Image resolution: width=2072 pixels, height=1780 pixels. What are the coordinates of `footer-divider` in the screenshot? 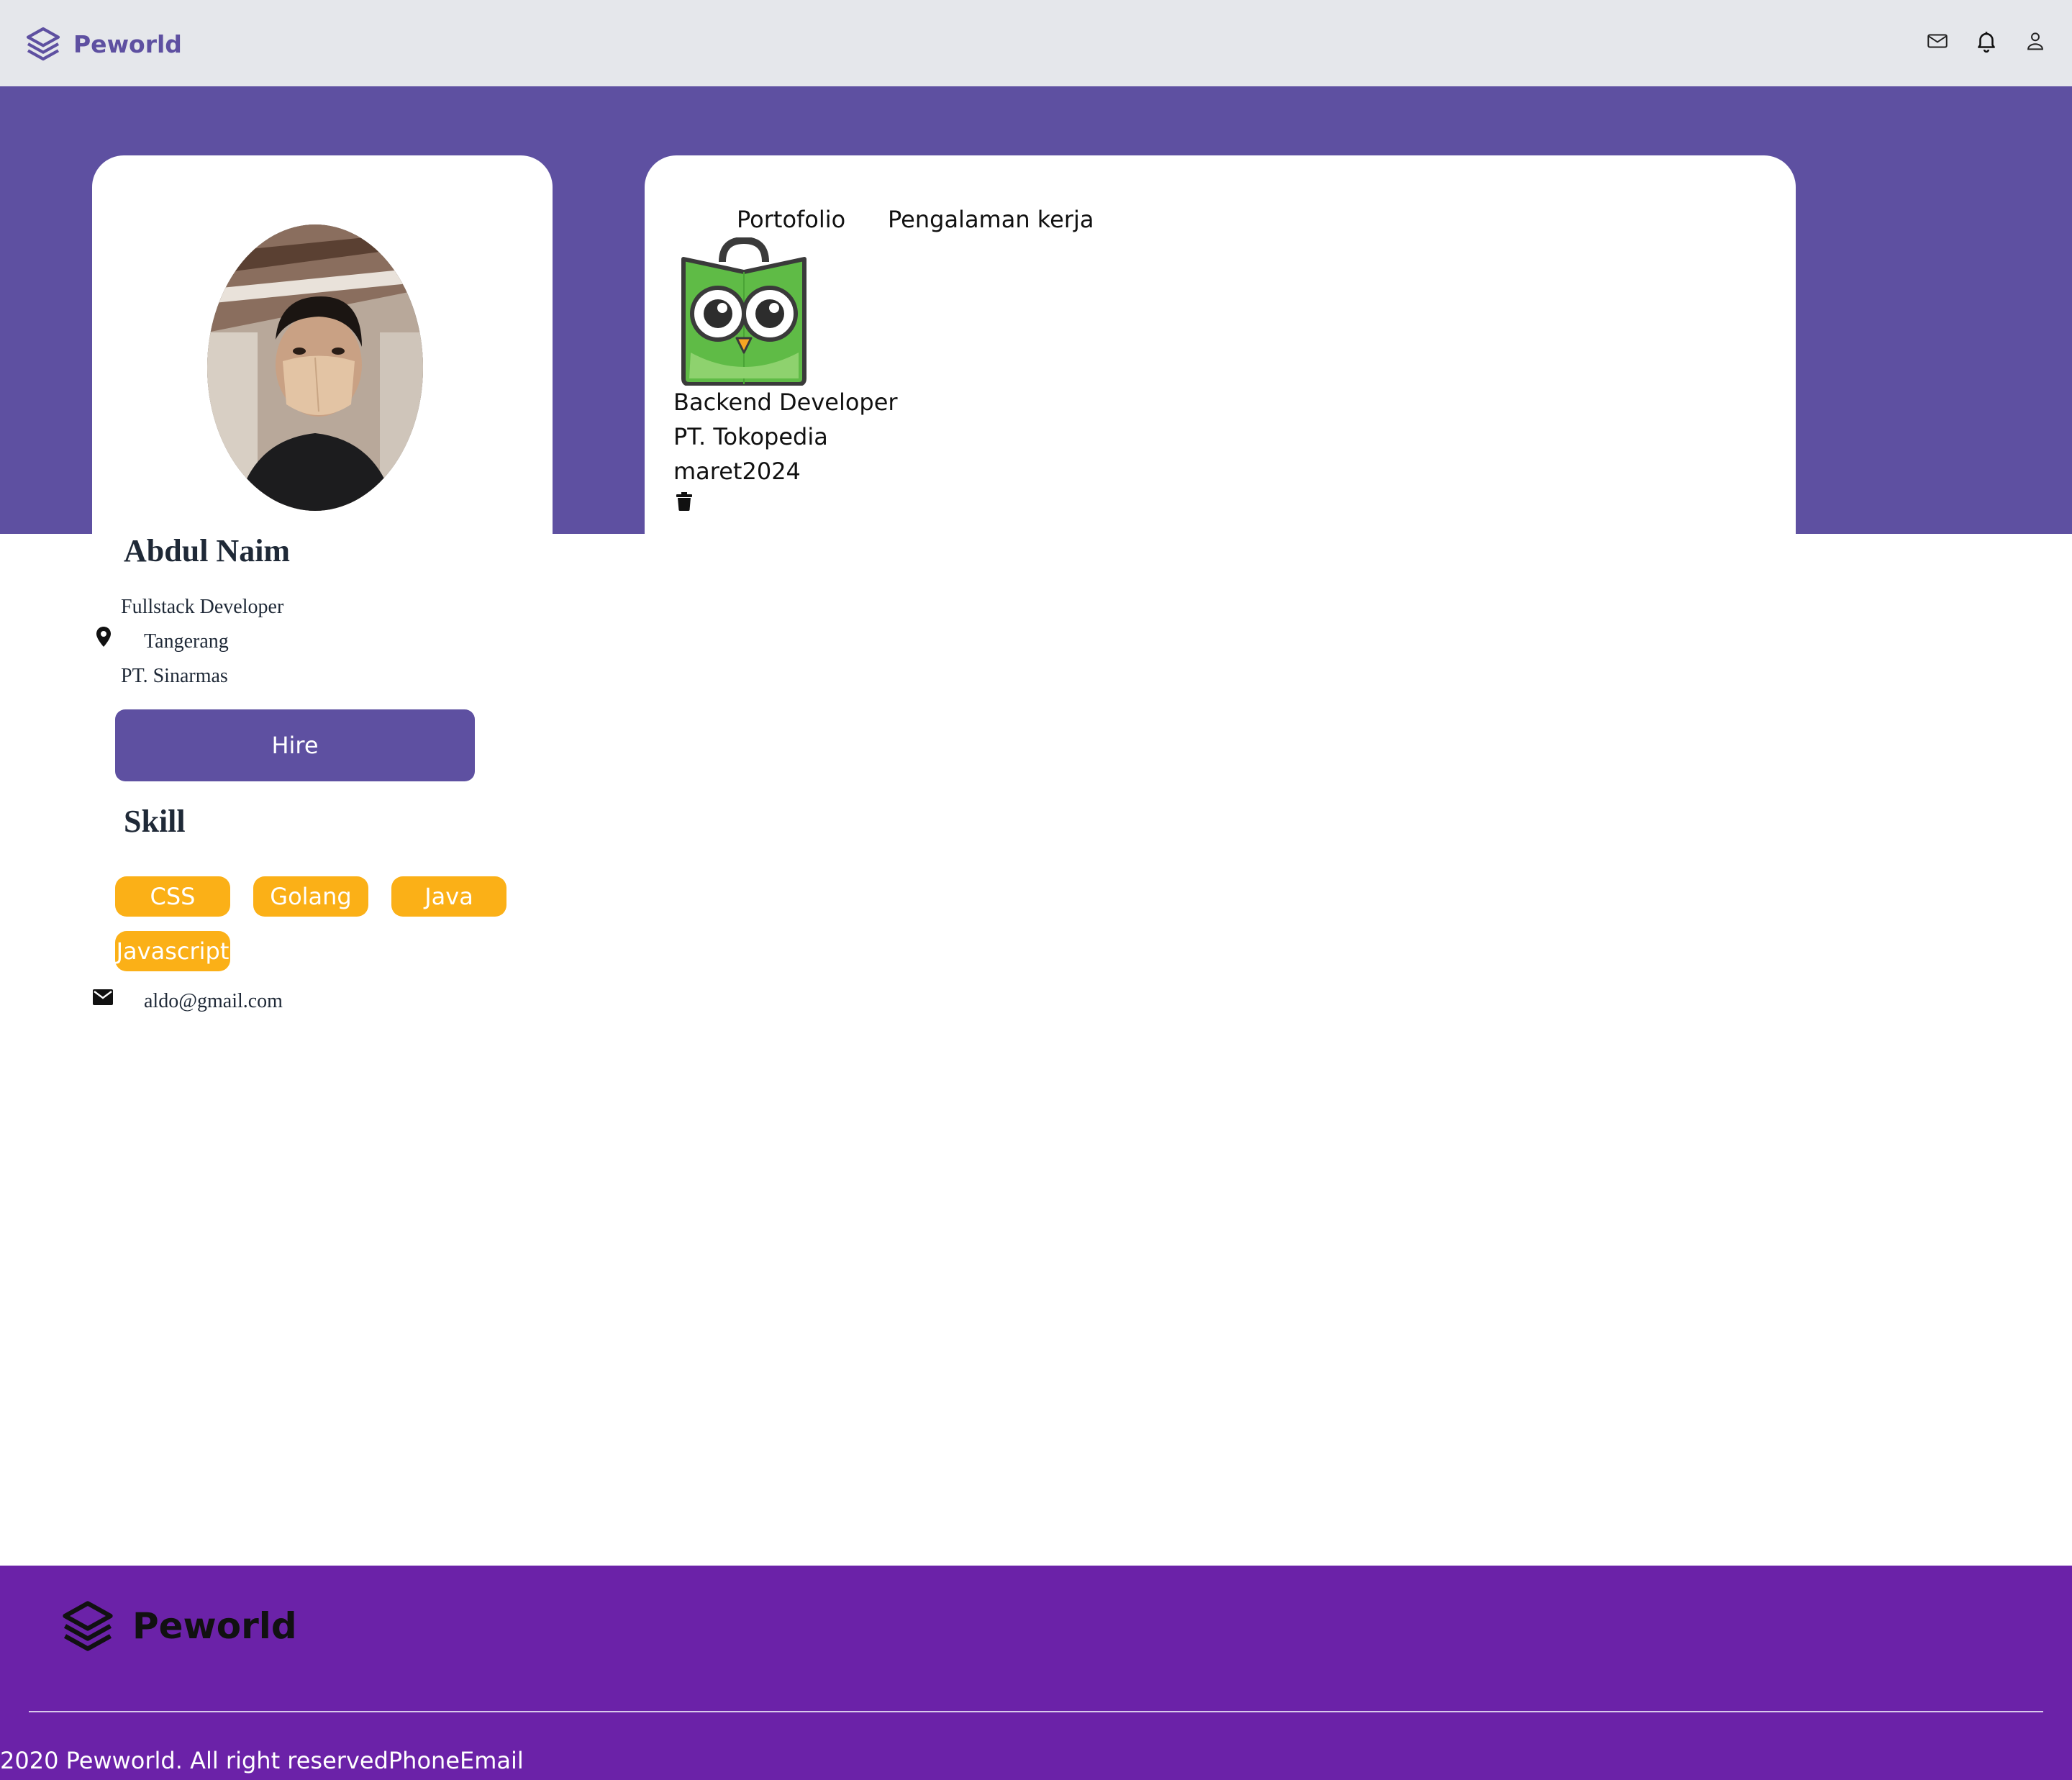 It's located at (1036, 1711).